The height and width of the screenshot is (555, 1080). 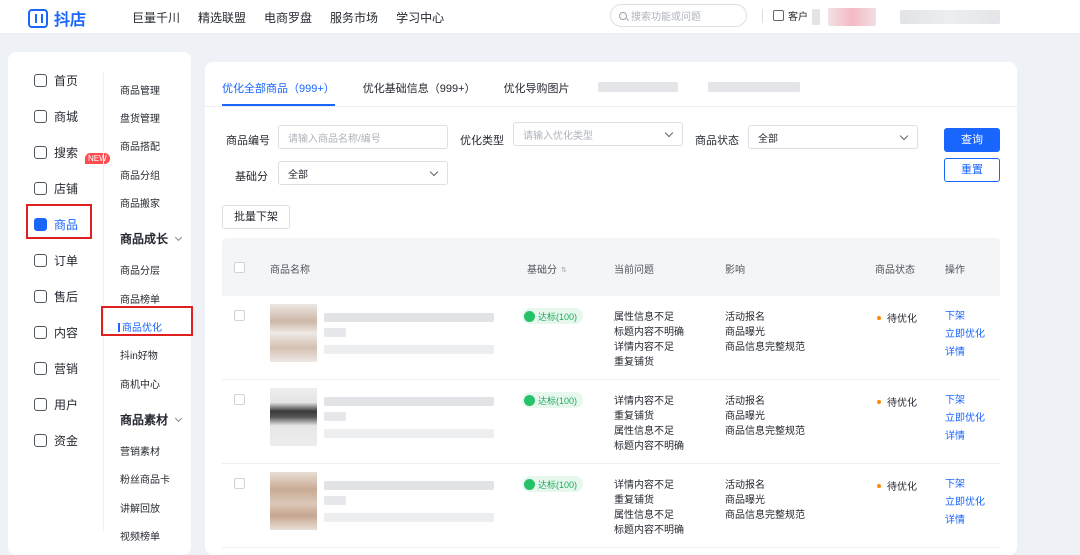 I want to click on submenu-item: 视频榜单, so click(x=140, y=535).